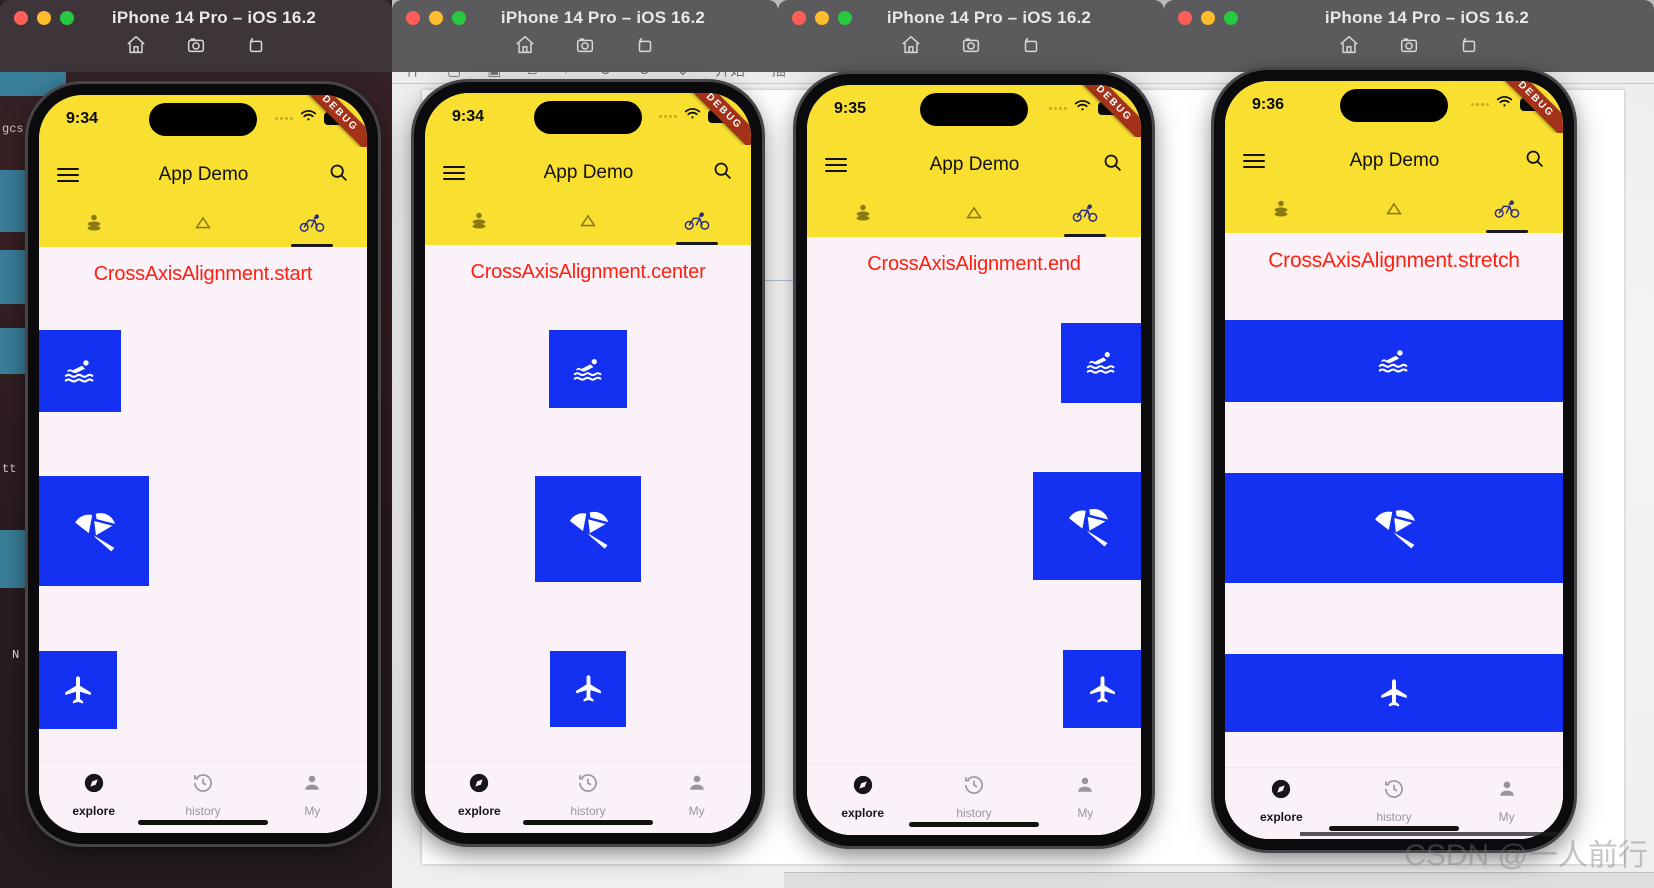  I want to click on demo-box-beach, so click(1087, 526).